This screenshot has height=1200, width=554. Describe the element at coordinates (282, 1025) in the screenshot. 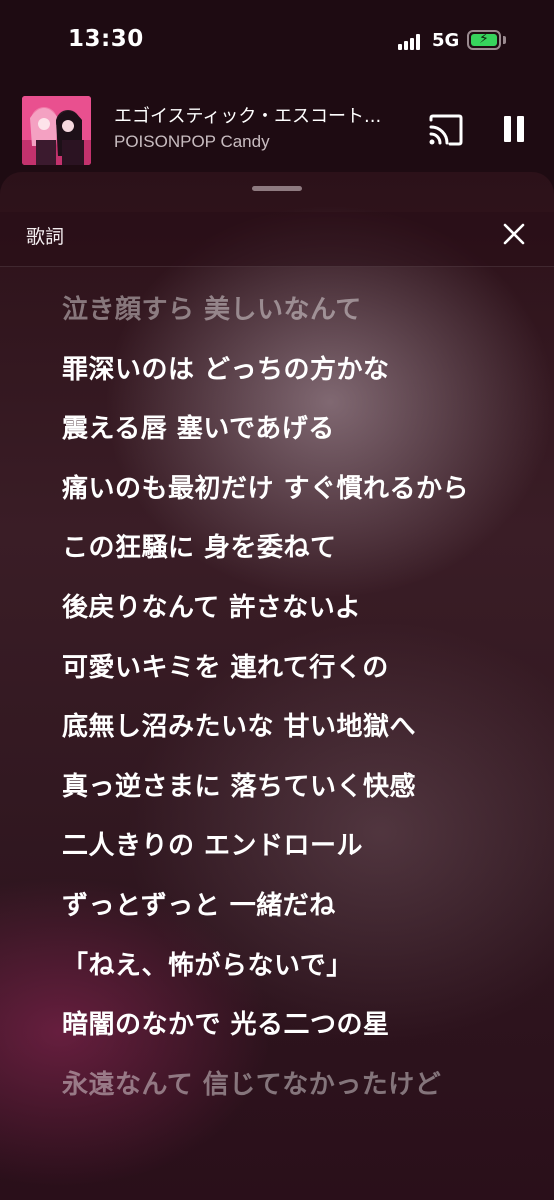

I see `lyric-line: 暗闇のなかで 光る二つの星` at that location.